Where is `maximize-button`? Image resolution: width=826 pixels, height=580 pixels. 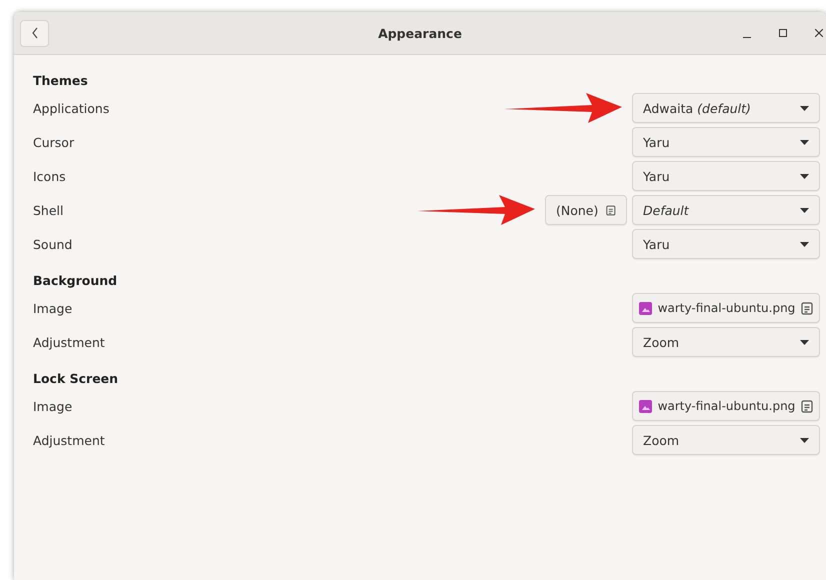 maximize-button is located at coordinates (783, 33).